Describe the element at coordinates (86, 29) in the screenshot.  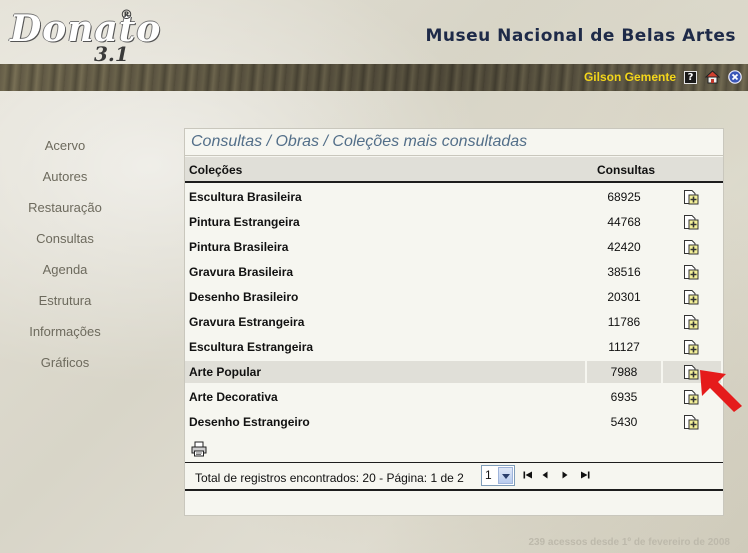
I see `logo-text: Donato` at that location.